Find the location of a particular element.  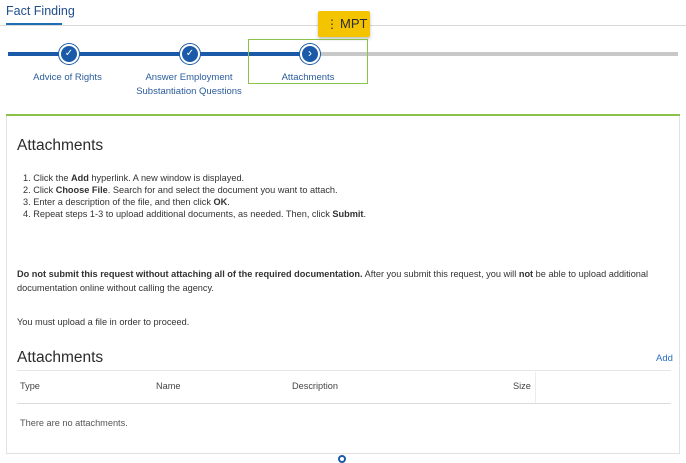

step-label-attachments: Attachments is located at coordinates (308, 77).